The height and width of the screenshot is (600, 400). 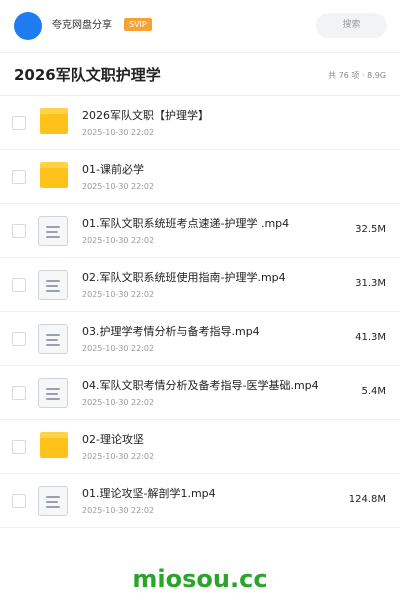 I want to click on folder-meta: 共 76 项 · 8.9G, so click(x=357, y=75).